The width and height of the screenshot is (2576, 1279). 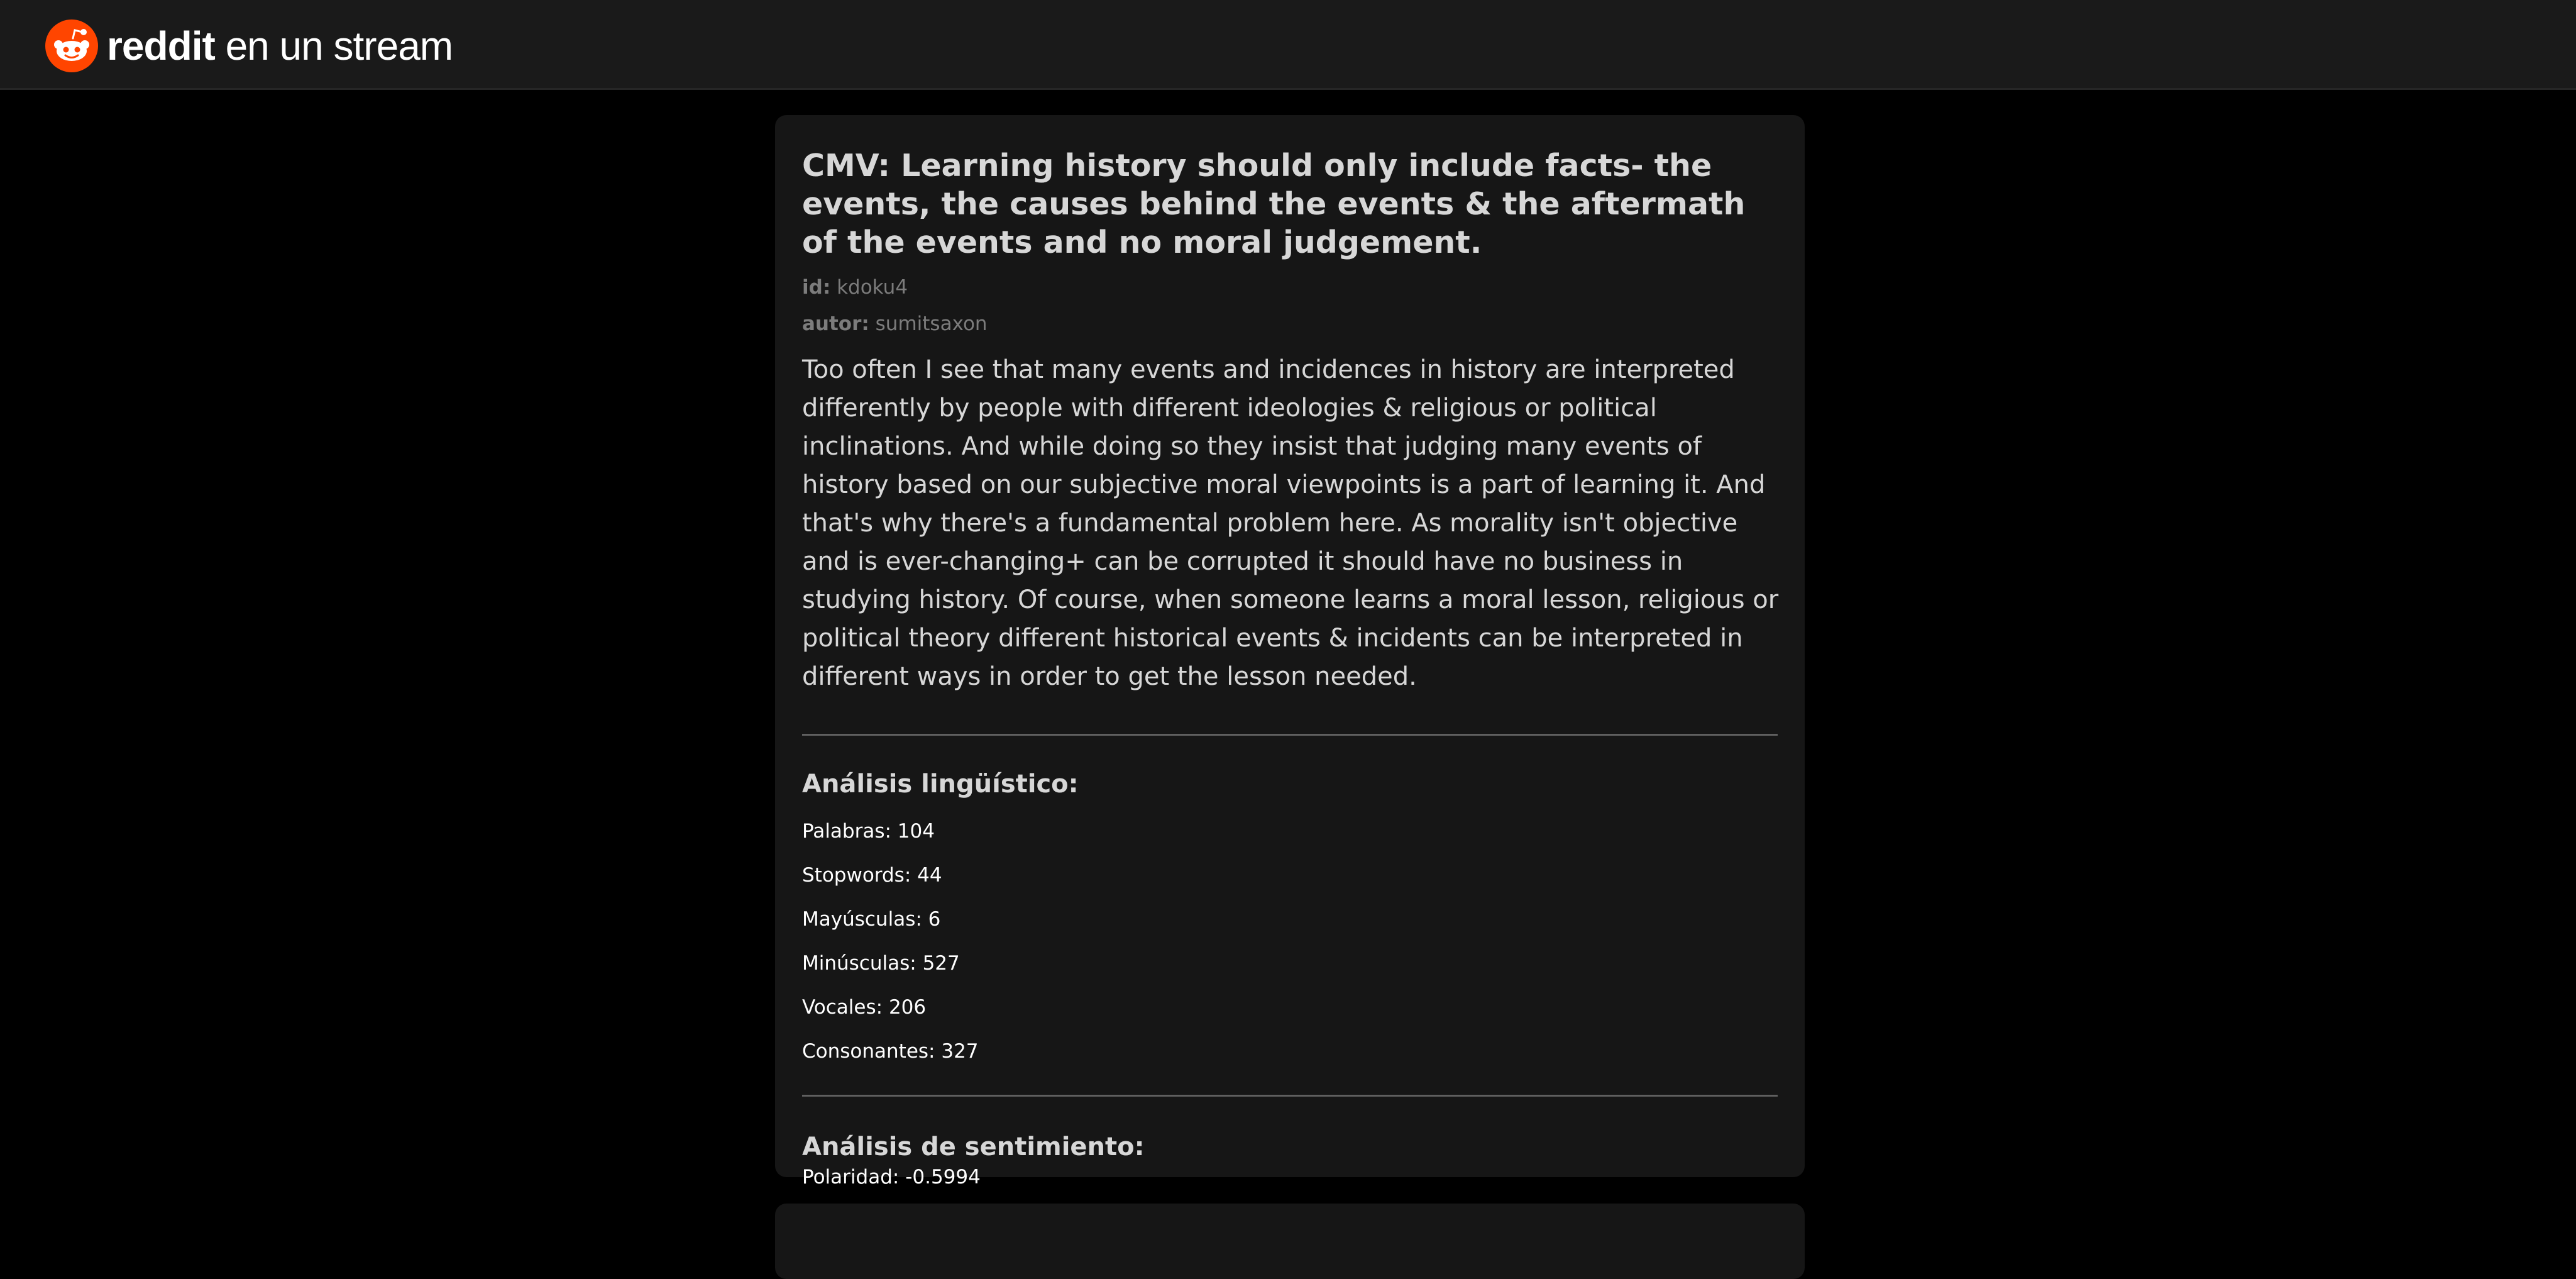 I want to click on brand-logo: reddit en un stream, so click(x=249, y=45).